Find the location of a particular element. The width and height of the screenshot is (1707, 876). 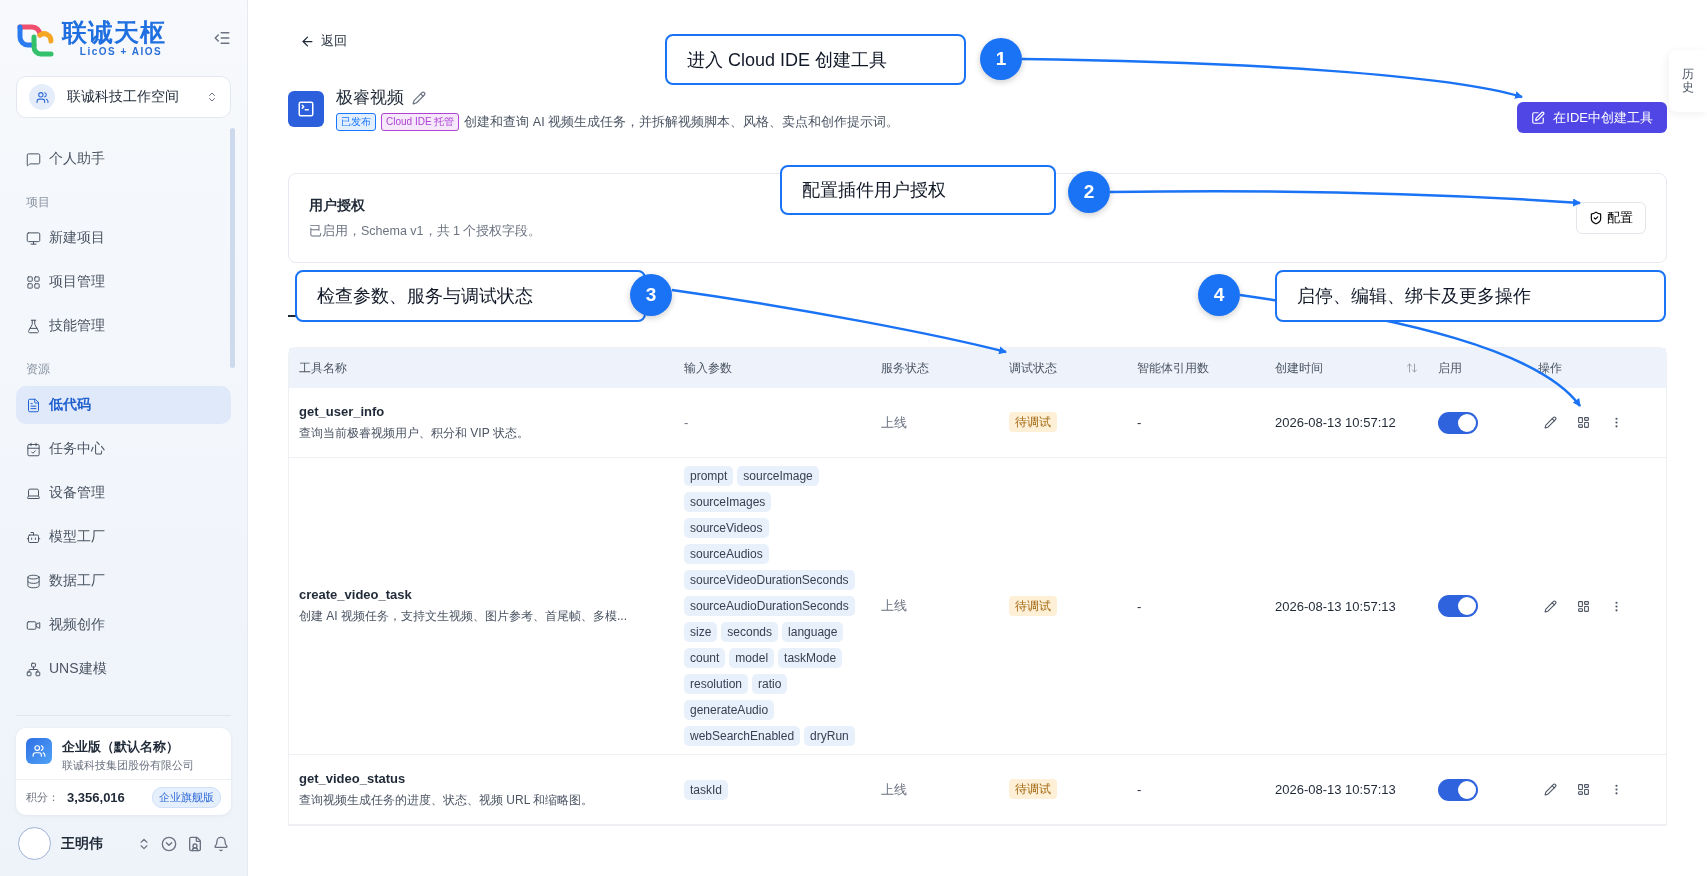

tool-description: 查询当前极睿视频用户、积分和 VIP 状态。 is located at coordinates (414, 433).